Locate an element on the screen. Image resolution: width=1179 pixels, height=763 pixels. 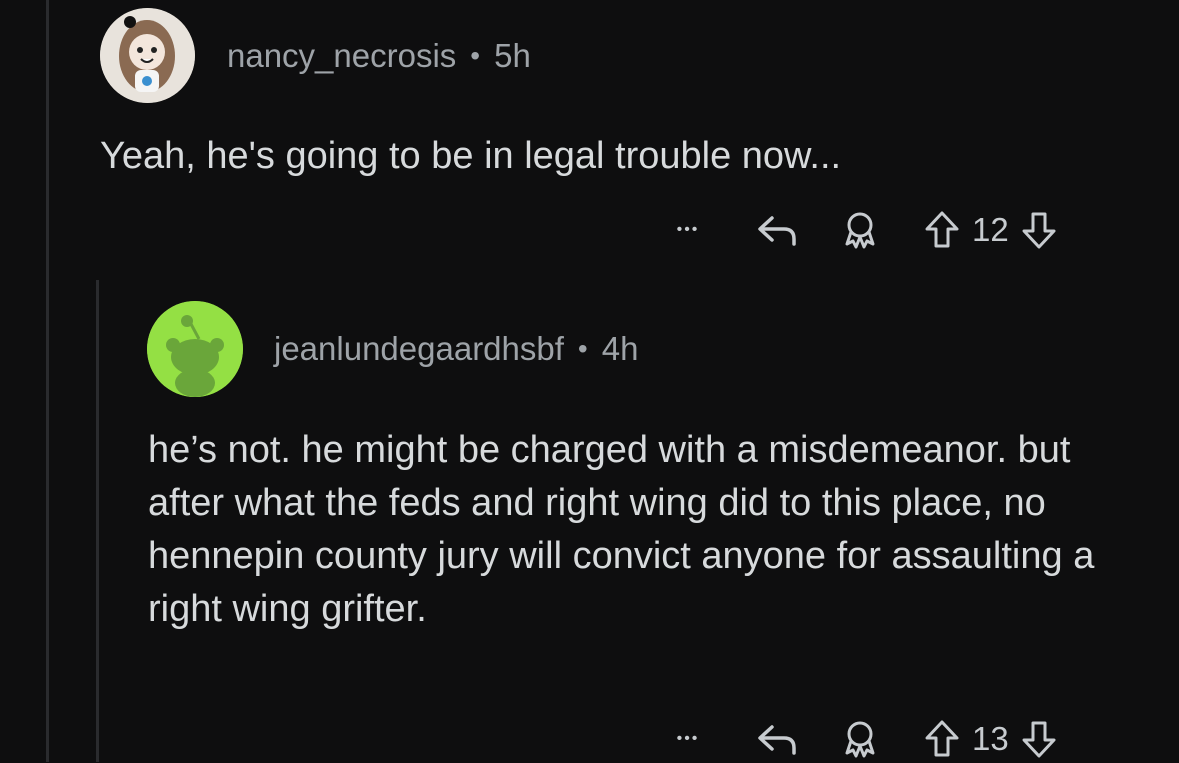
avatar-illustration-icon is located at coordinates (147, 55).